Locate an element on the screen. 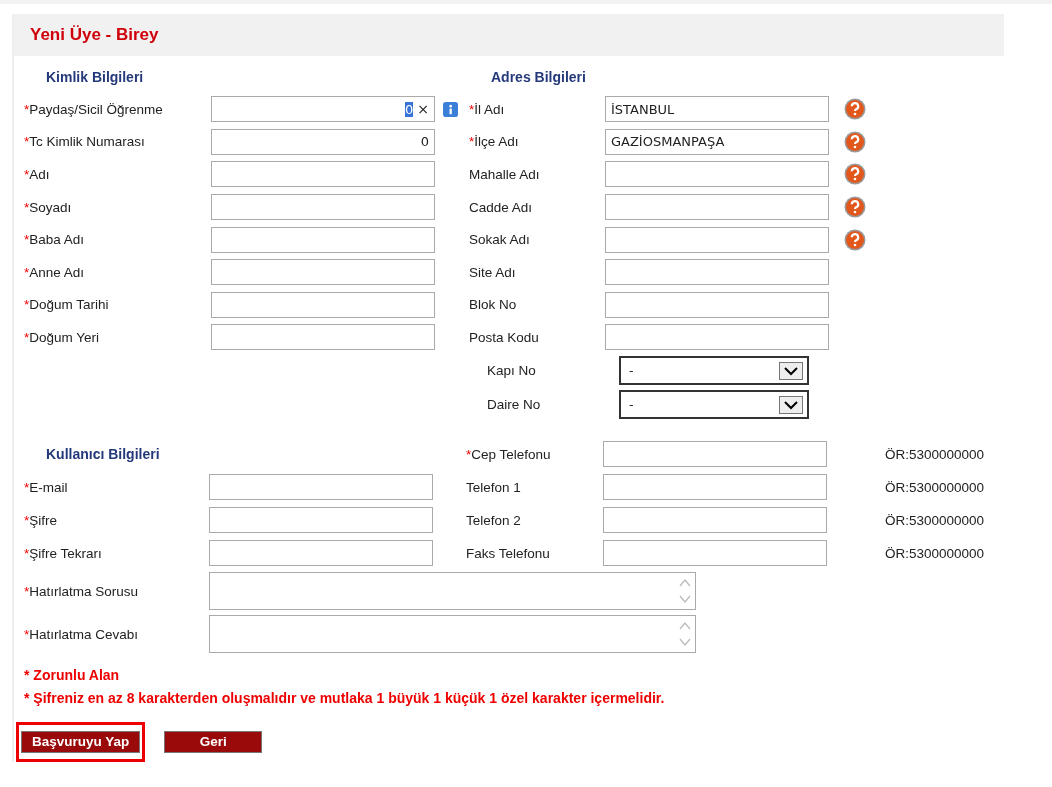 Image resolution: width=1052 pixels, height=787 pixels. field-label: *Şifre Tekrarı is located at coordinates (63, 553).